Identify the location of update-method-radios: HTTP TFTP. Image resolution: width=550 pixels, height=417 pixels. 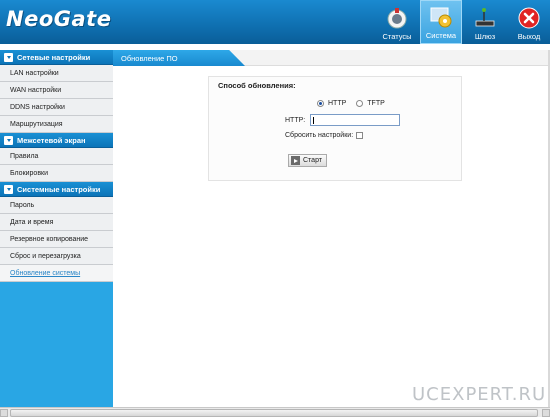
(356, 103).